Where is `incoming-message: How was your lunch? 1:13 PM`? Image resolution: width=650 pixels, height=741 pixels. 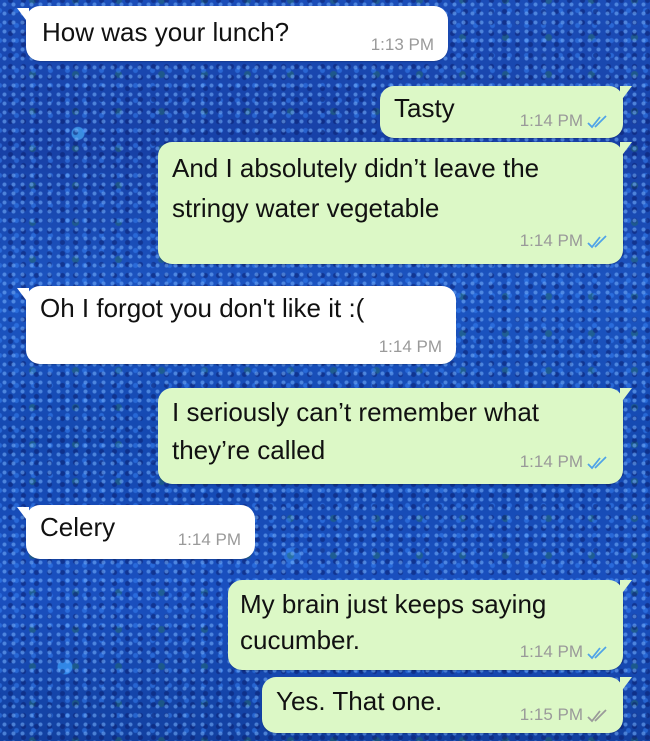 incoming-message: How was your lunch? 1:13 PM is located at coordinates (237, 33).